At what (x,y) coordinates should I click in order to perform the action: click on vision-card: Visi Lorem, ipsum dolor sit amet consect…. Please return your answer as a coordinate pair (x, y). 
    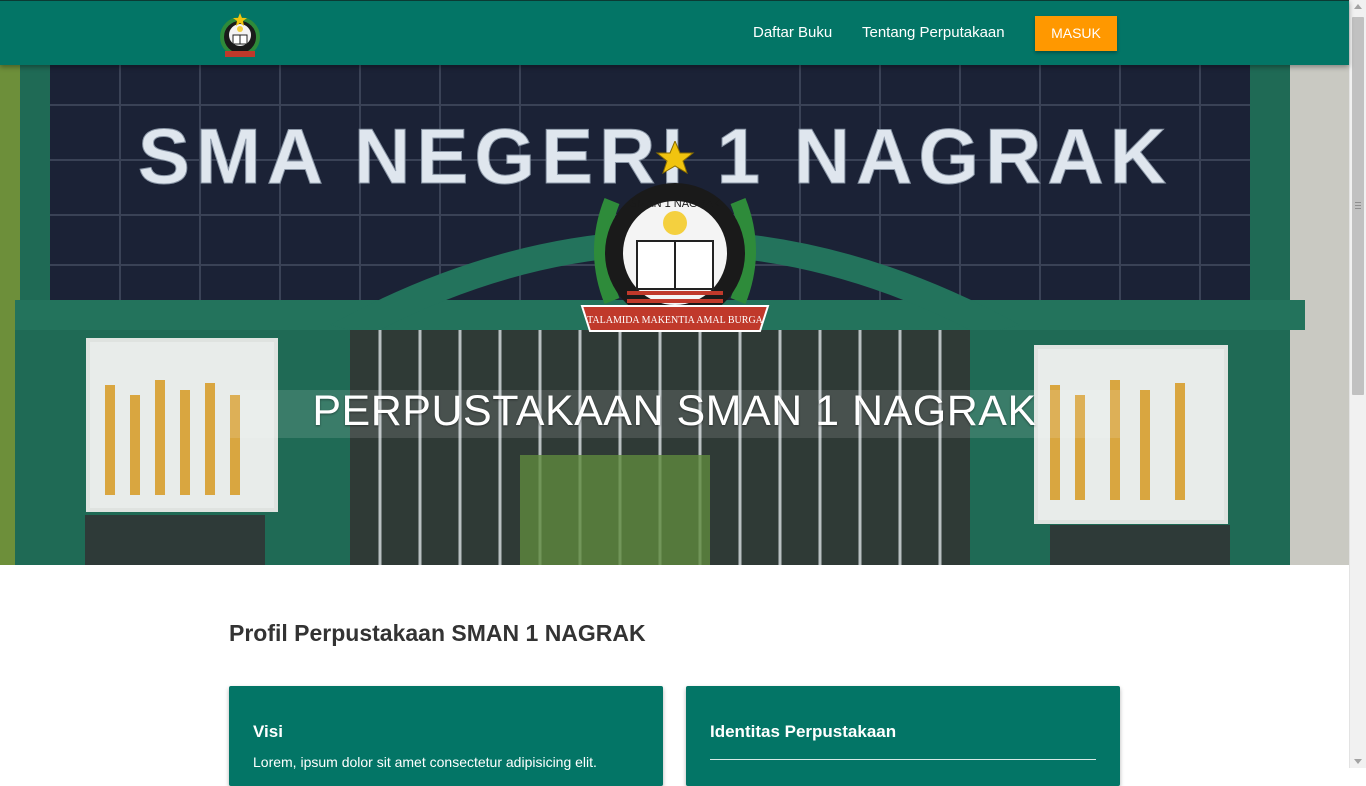
    Looking at the image, I should click on (446, 736).